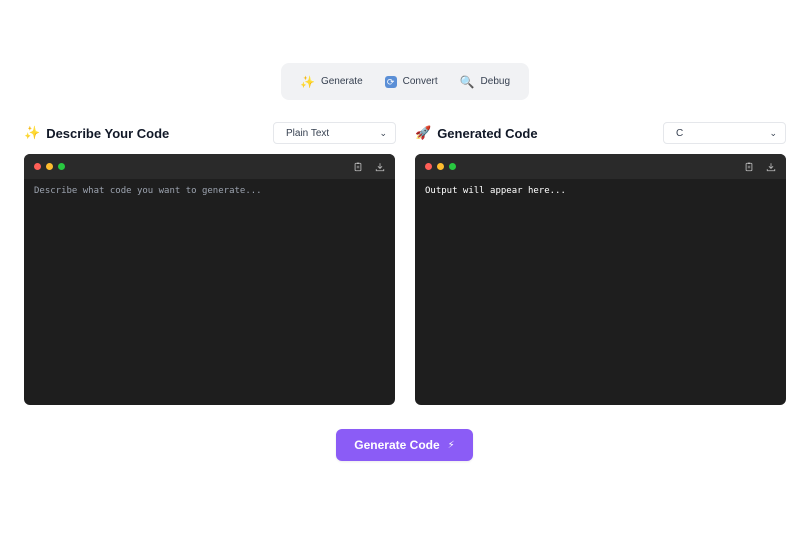 Image resolution: width=806 pixels, height=537 pixels. What do you see at coordinates (451, 445) in the screenshot?
I see `lightning-icon: ⚡` at bounding box center [451, 445].